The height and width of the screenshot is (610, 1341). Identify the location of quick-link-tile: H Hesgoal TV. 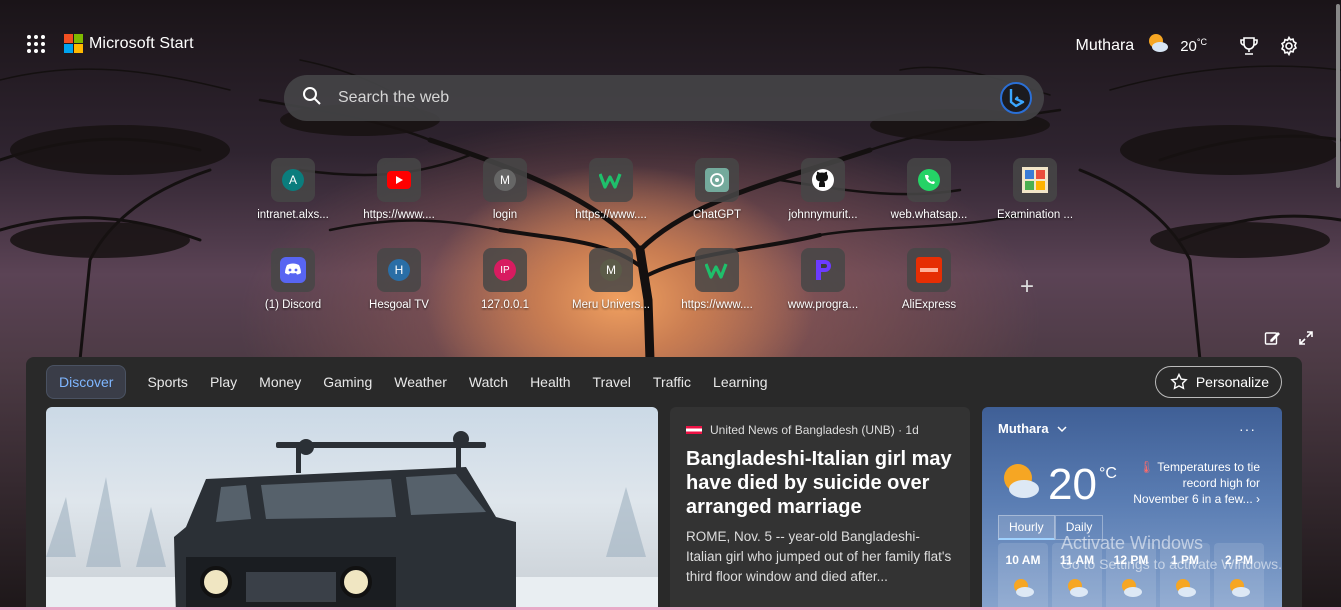
(399, 279).